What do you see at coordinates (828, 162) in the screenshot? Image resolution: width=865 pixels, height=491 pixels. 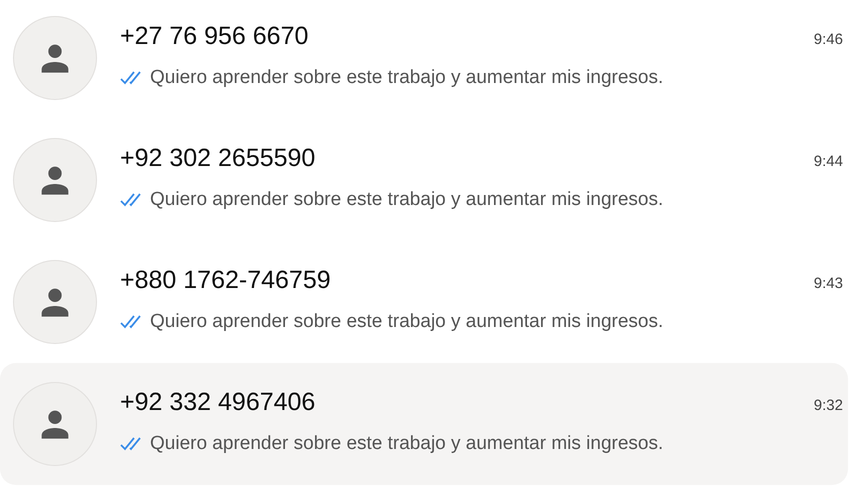 I see `message-time: 9:44` at bounding box center [828, 162].